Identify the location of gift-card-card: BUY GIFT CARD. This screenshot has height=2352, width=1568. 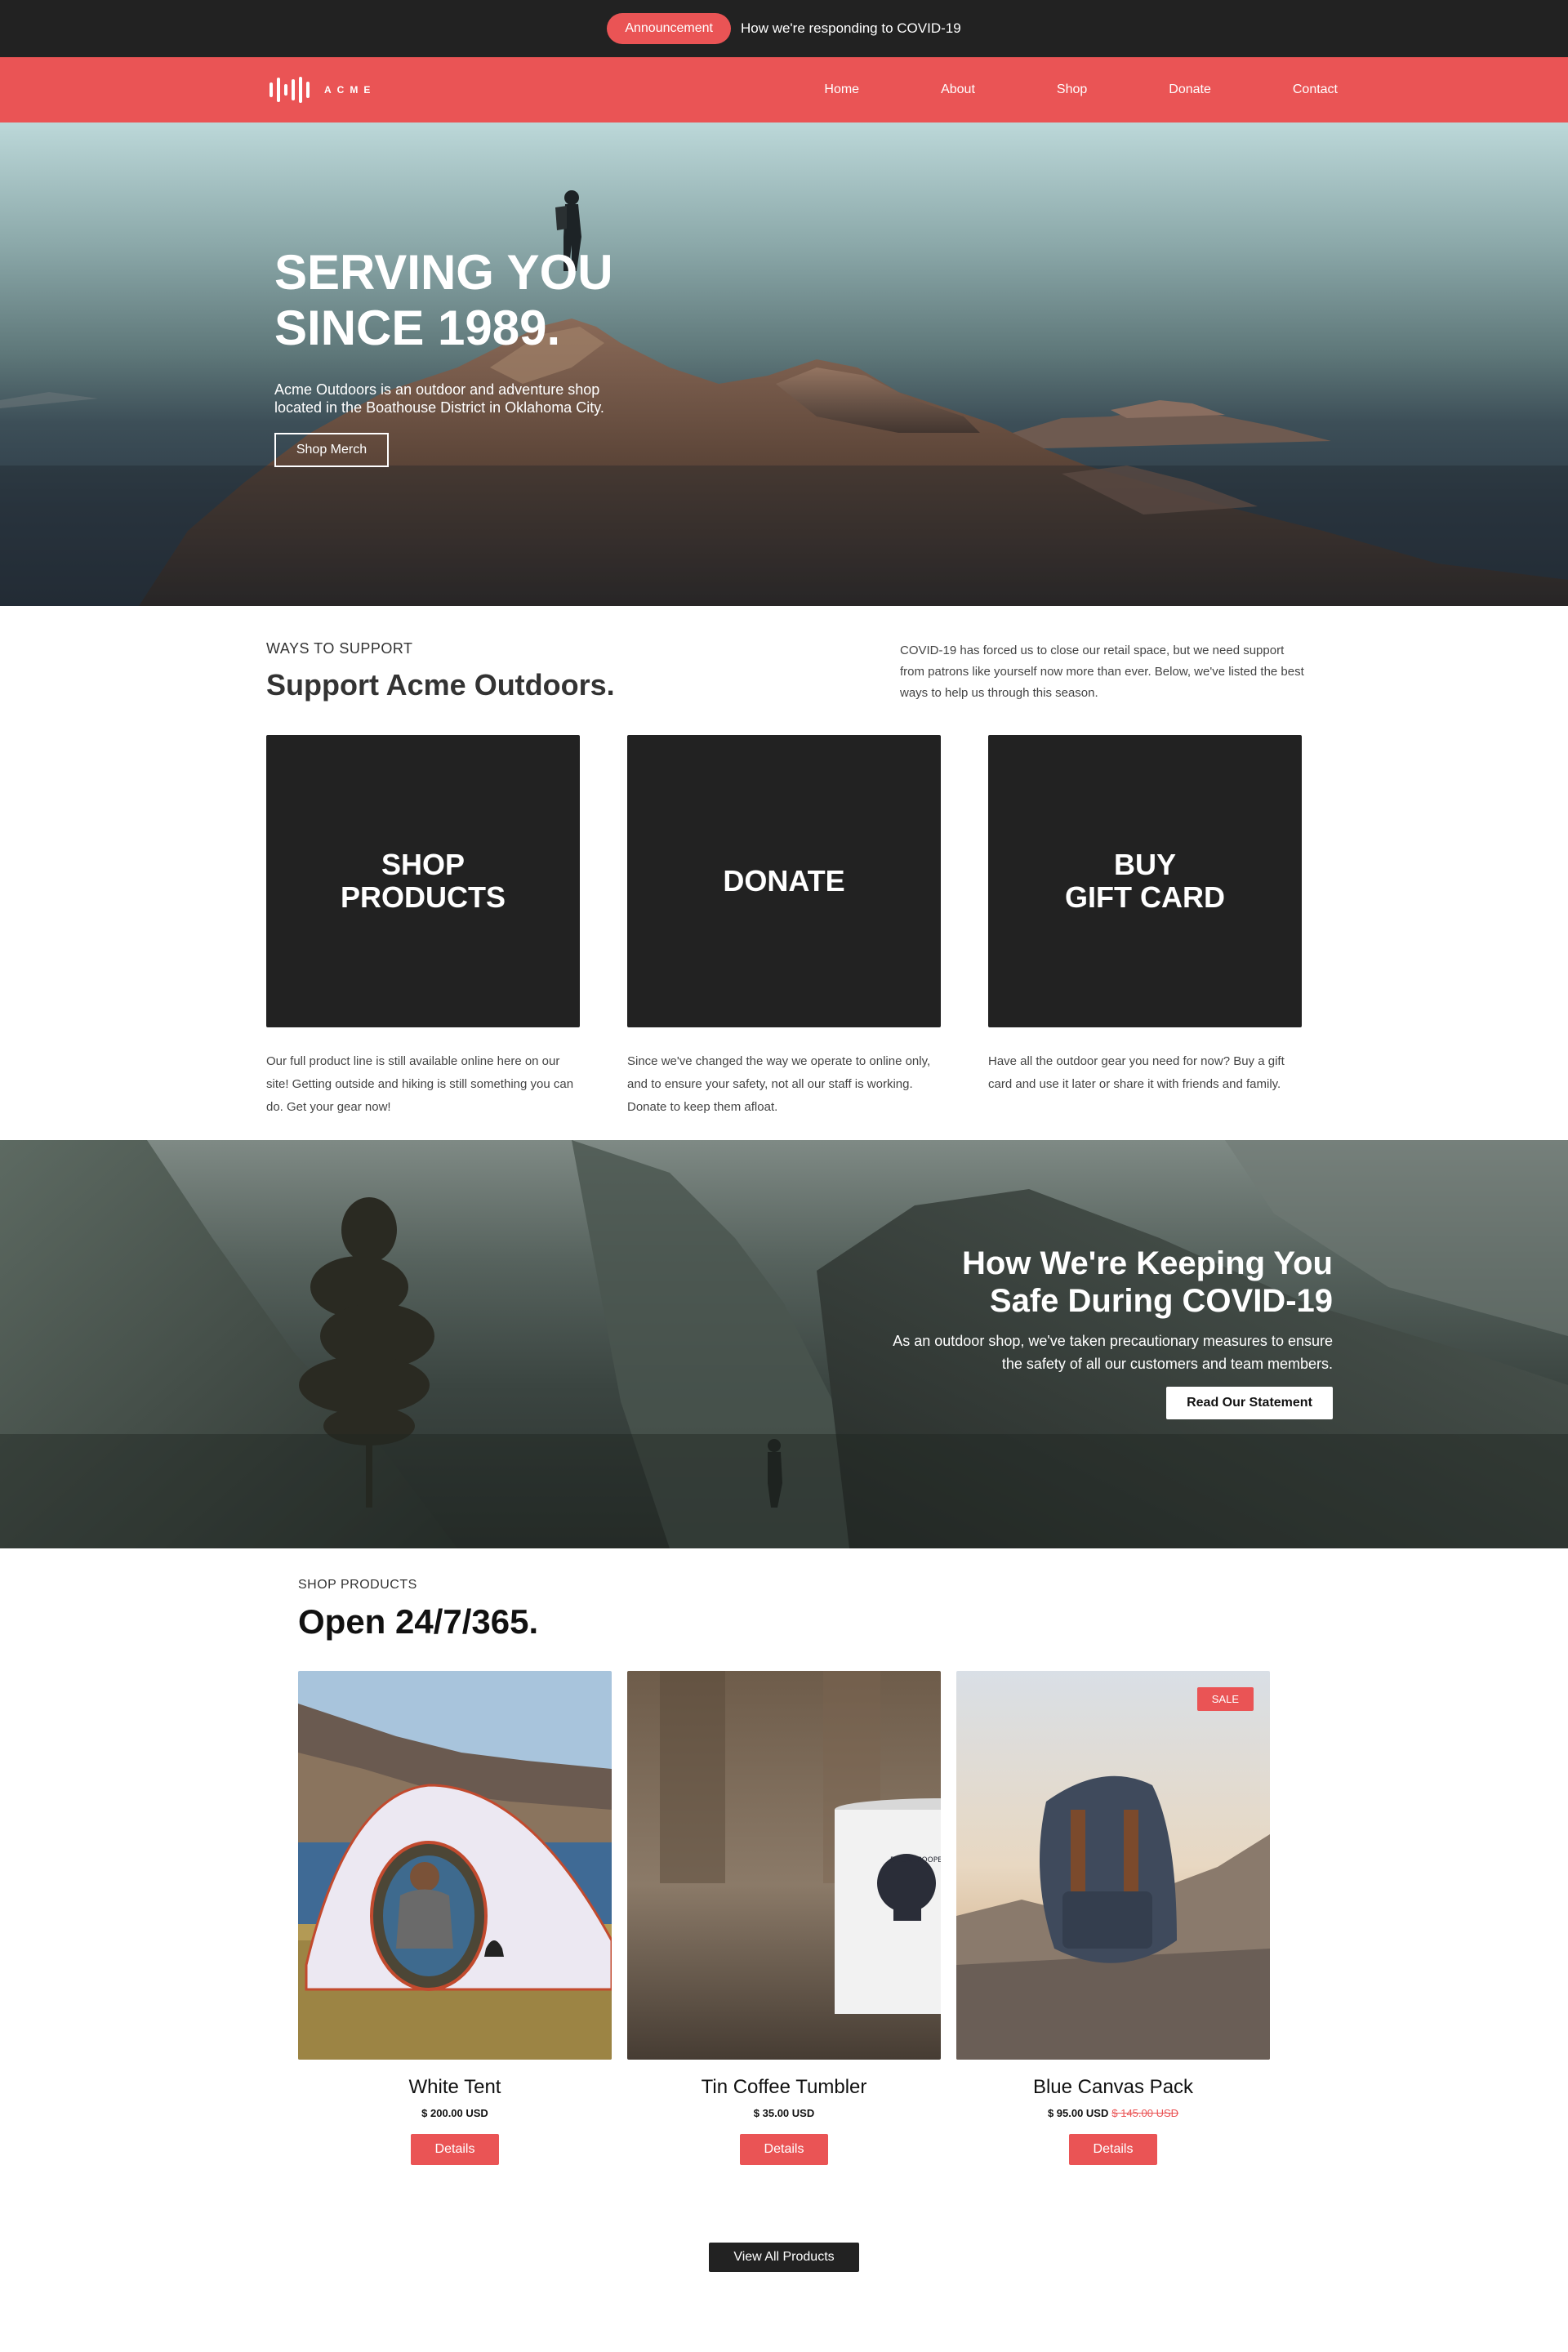
(1145, 881).